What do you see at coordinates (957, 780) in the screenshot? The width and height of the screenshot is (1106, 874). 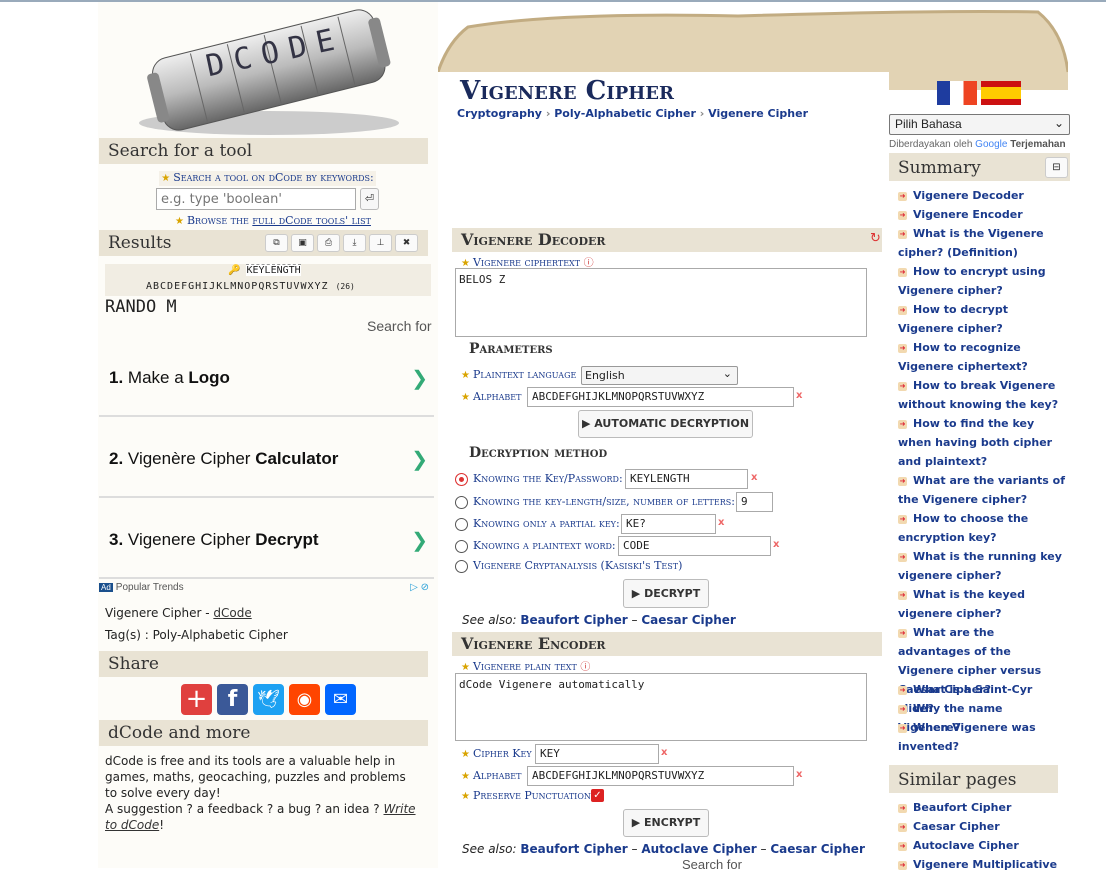 I see `similar-title: Similar pages` at bounding box center [957, 780].